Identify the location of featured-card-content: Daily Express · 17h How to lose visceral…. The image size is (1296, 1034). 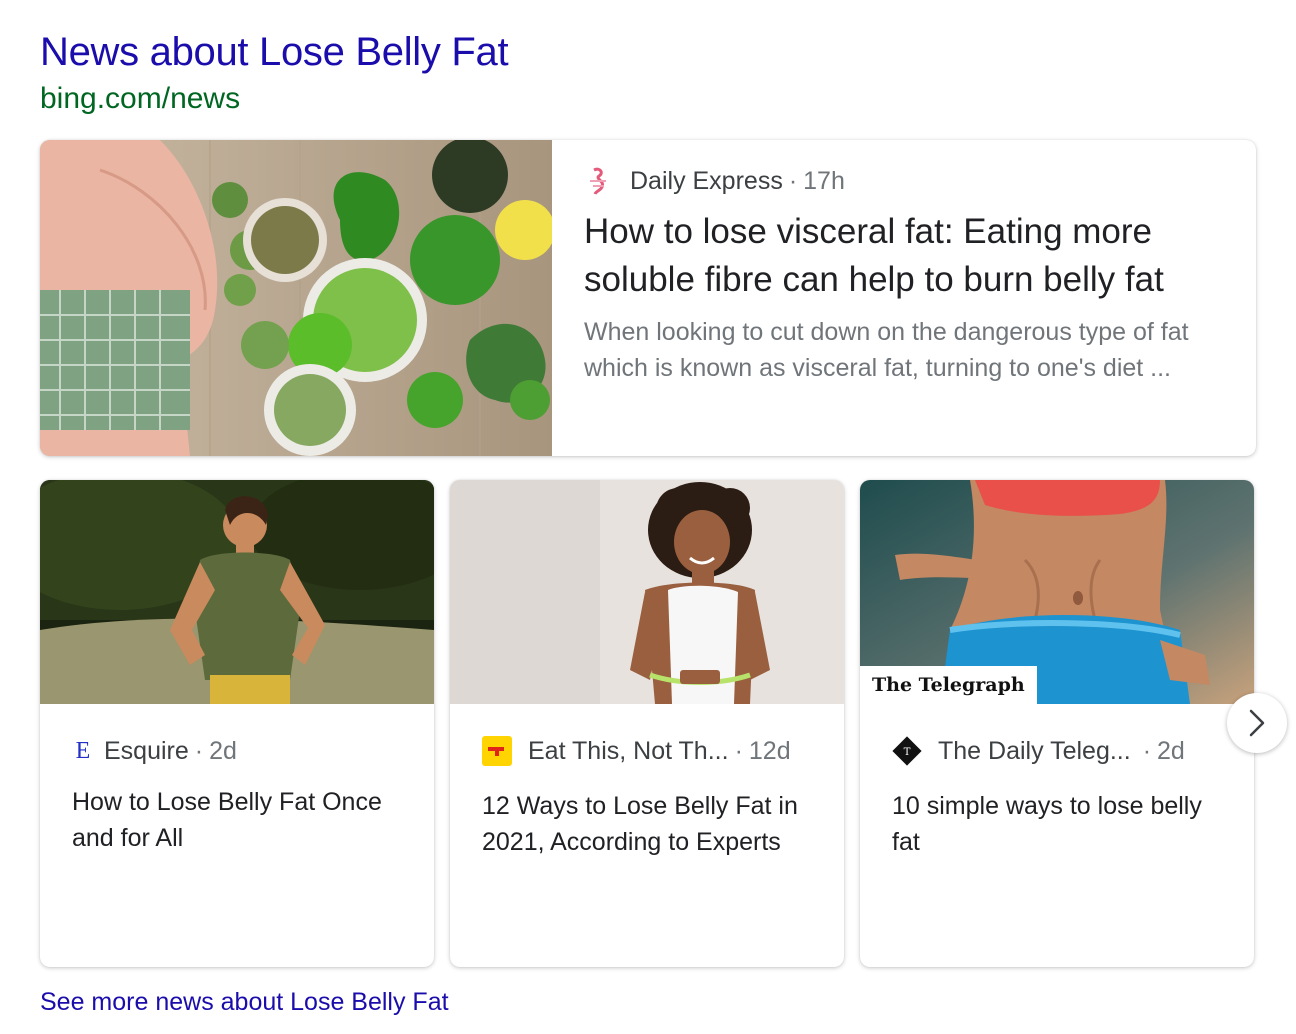
(905, 275).